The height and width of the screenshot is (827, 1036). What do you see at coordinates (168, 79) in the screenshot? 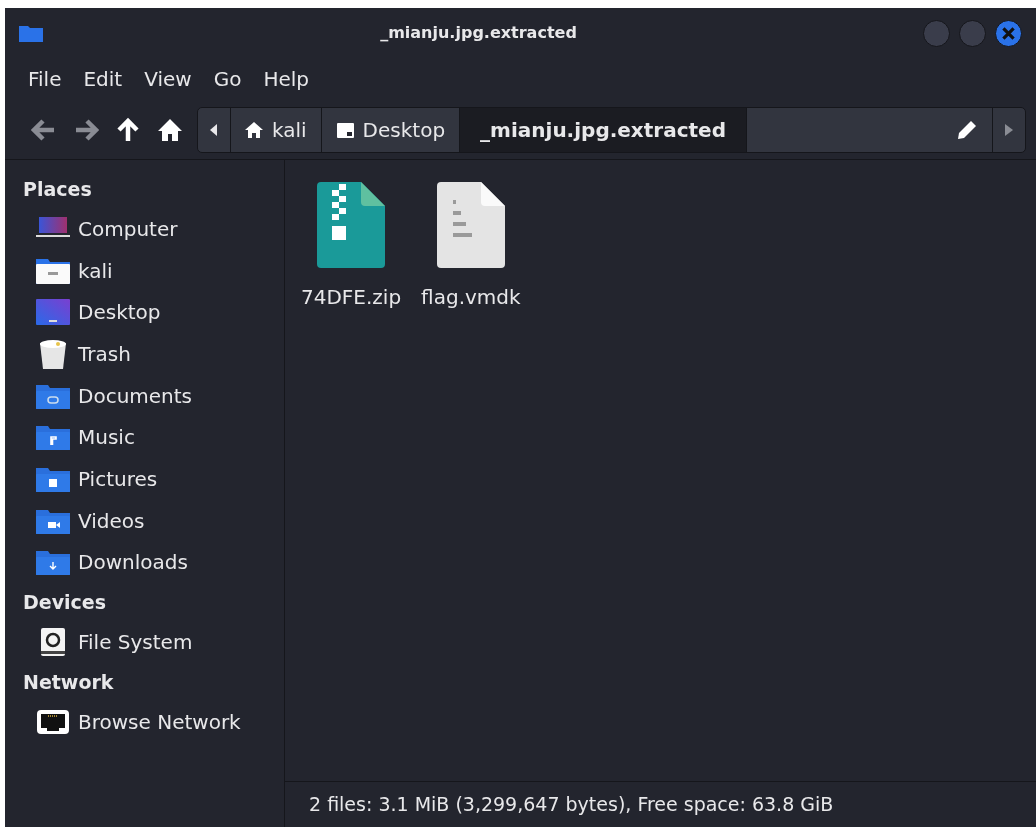
I see `menu-item: View` at bounding box center [168, 79].